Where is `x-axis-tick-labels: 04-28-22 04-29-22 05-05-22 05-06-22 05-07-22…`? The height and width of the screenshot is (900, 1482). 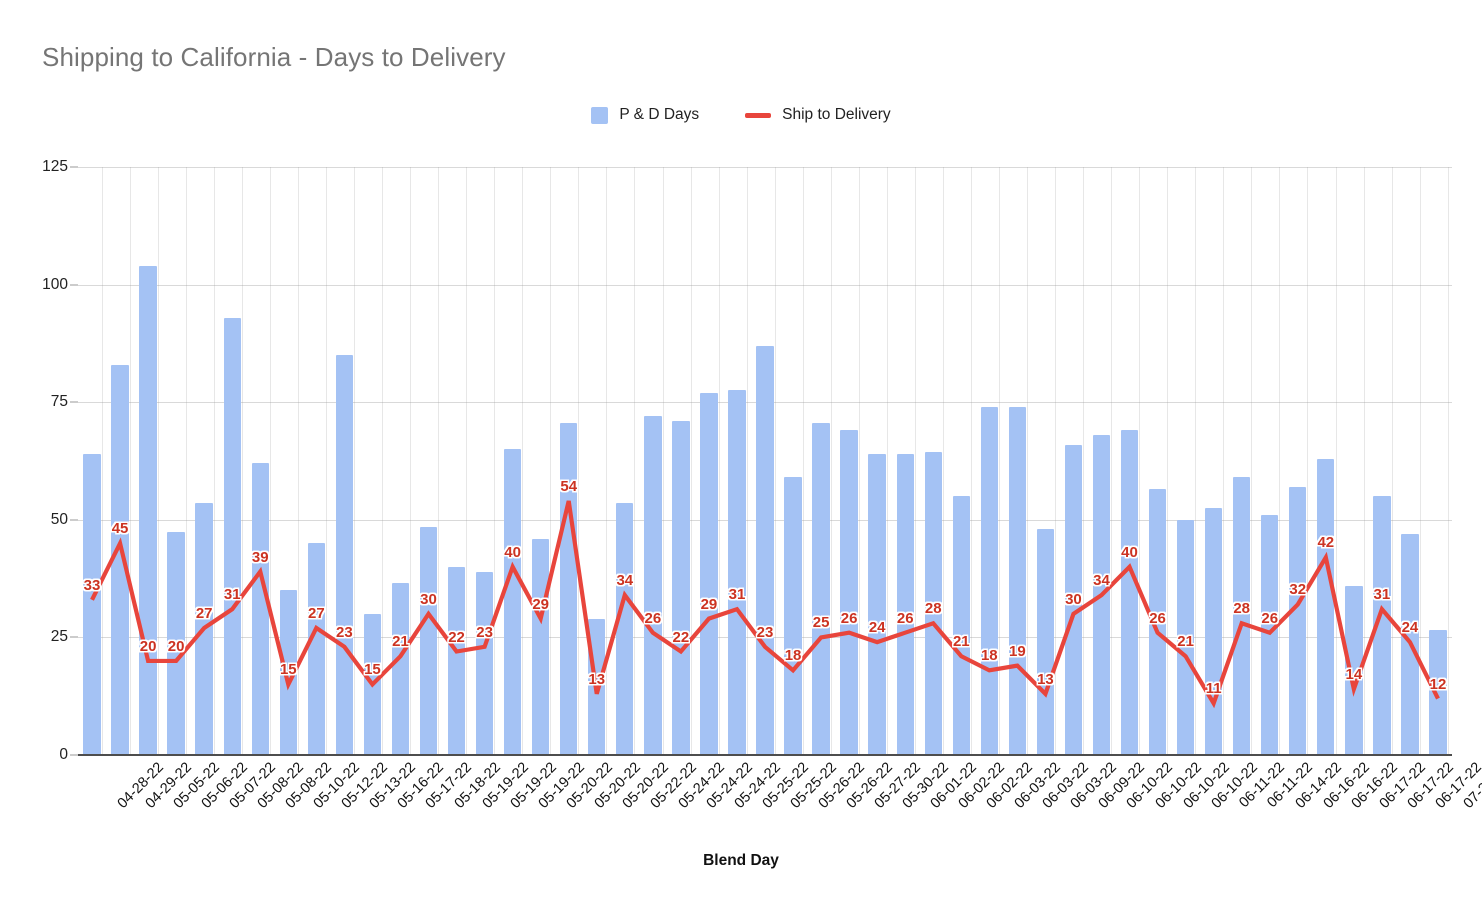
x-axis-tick-labels: 04-28-22 04-29-22 05-05-22 05-06-22 05-07-22… is located at coordinates (780, 803).